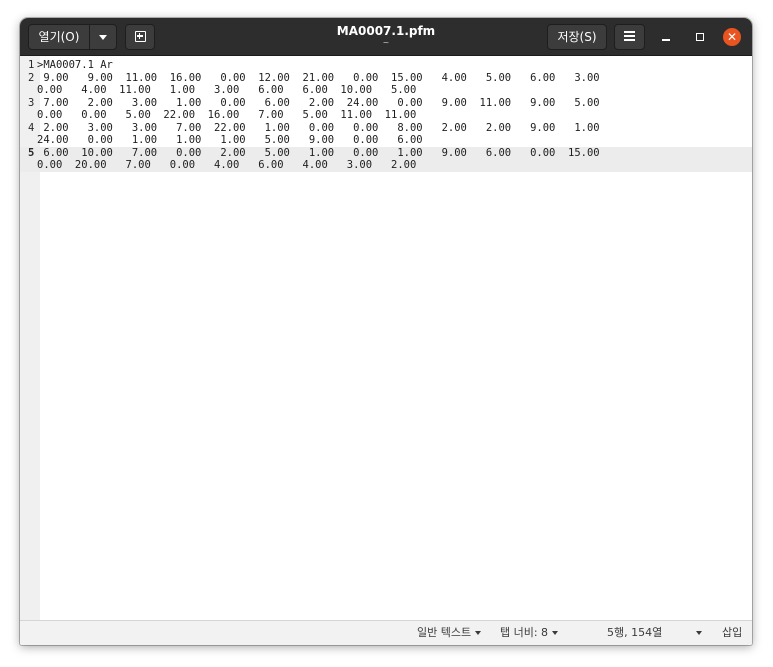 This screenshot has width=773, height=667. Describe the element at coordinates (524, 632) in the screenshot. I see `tab-width-label: 탭 너비: 8` at that location.